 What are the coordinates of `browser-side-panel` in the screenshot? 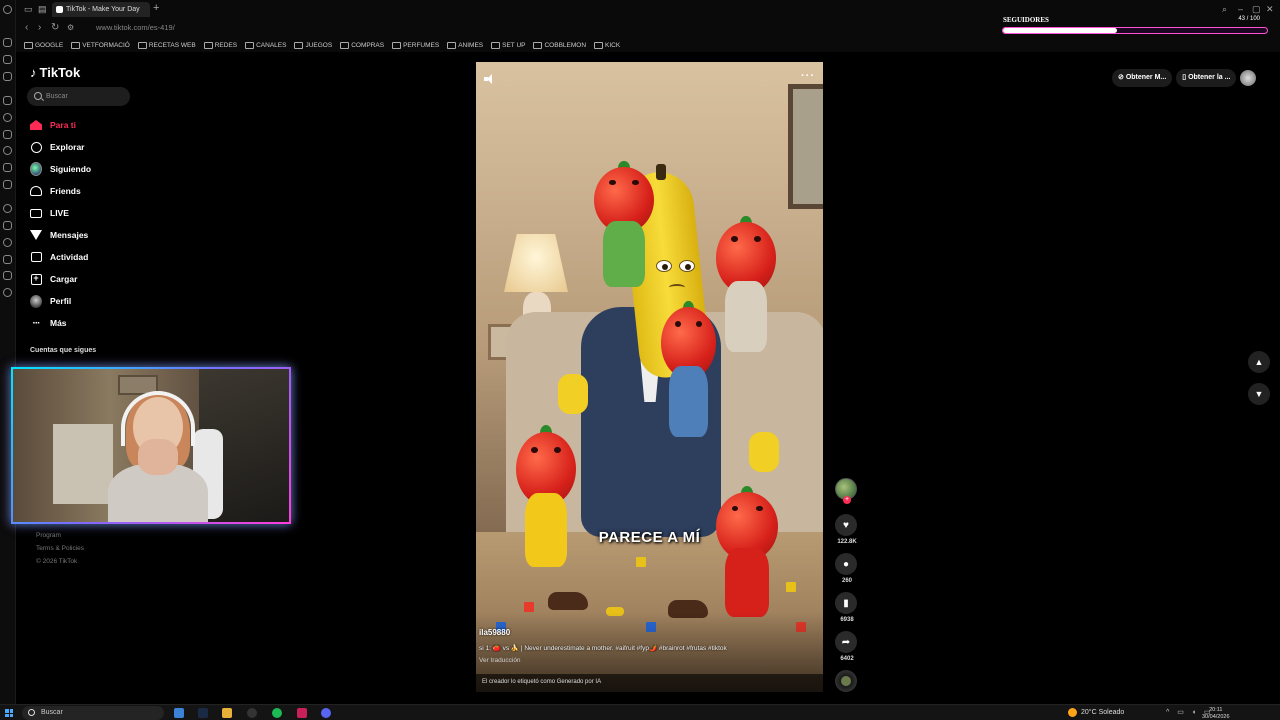 It's located at (8, 352).